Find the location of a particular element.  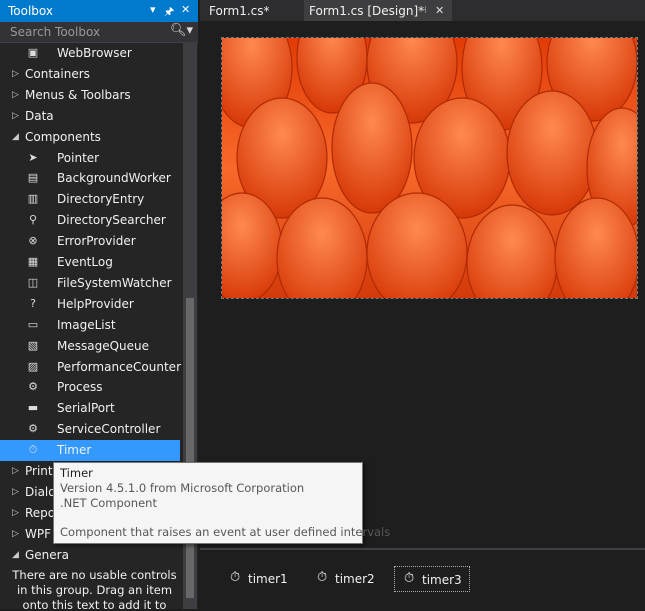

event-log-icon: ▦ is located at coordinates (33, 261).